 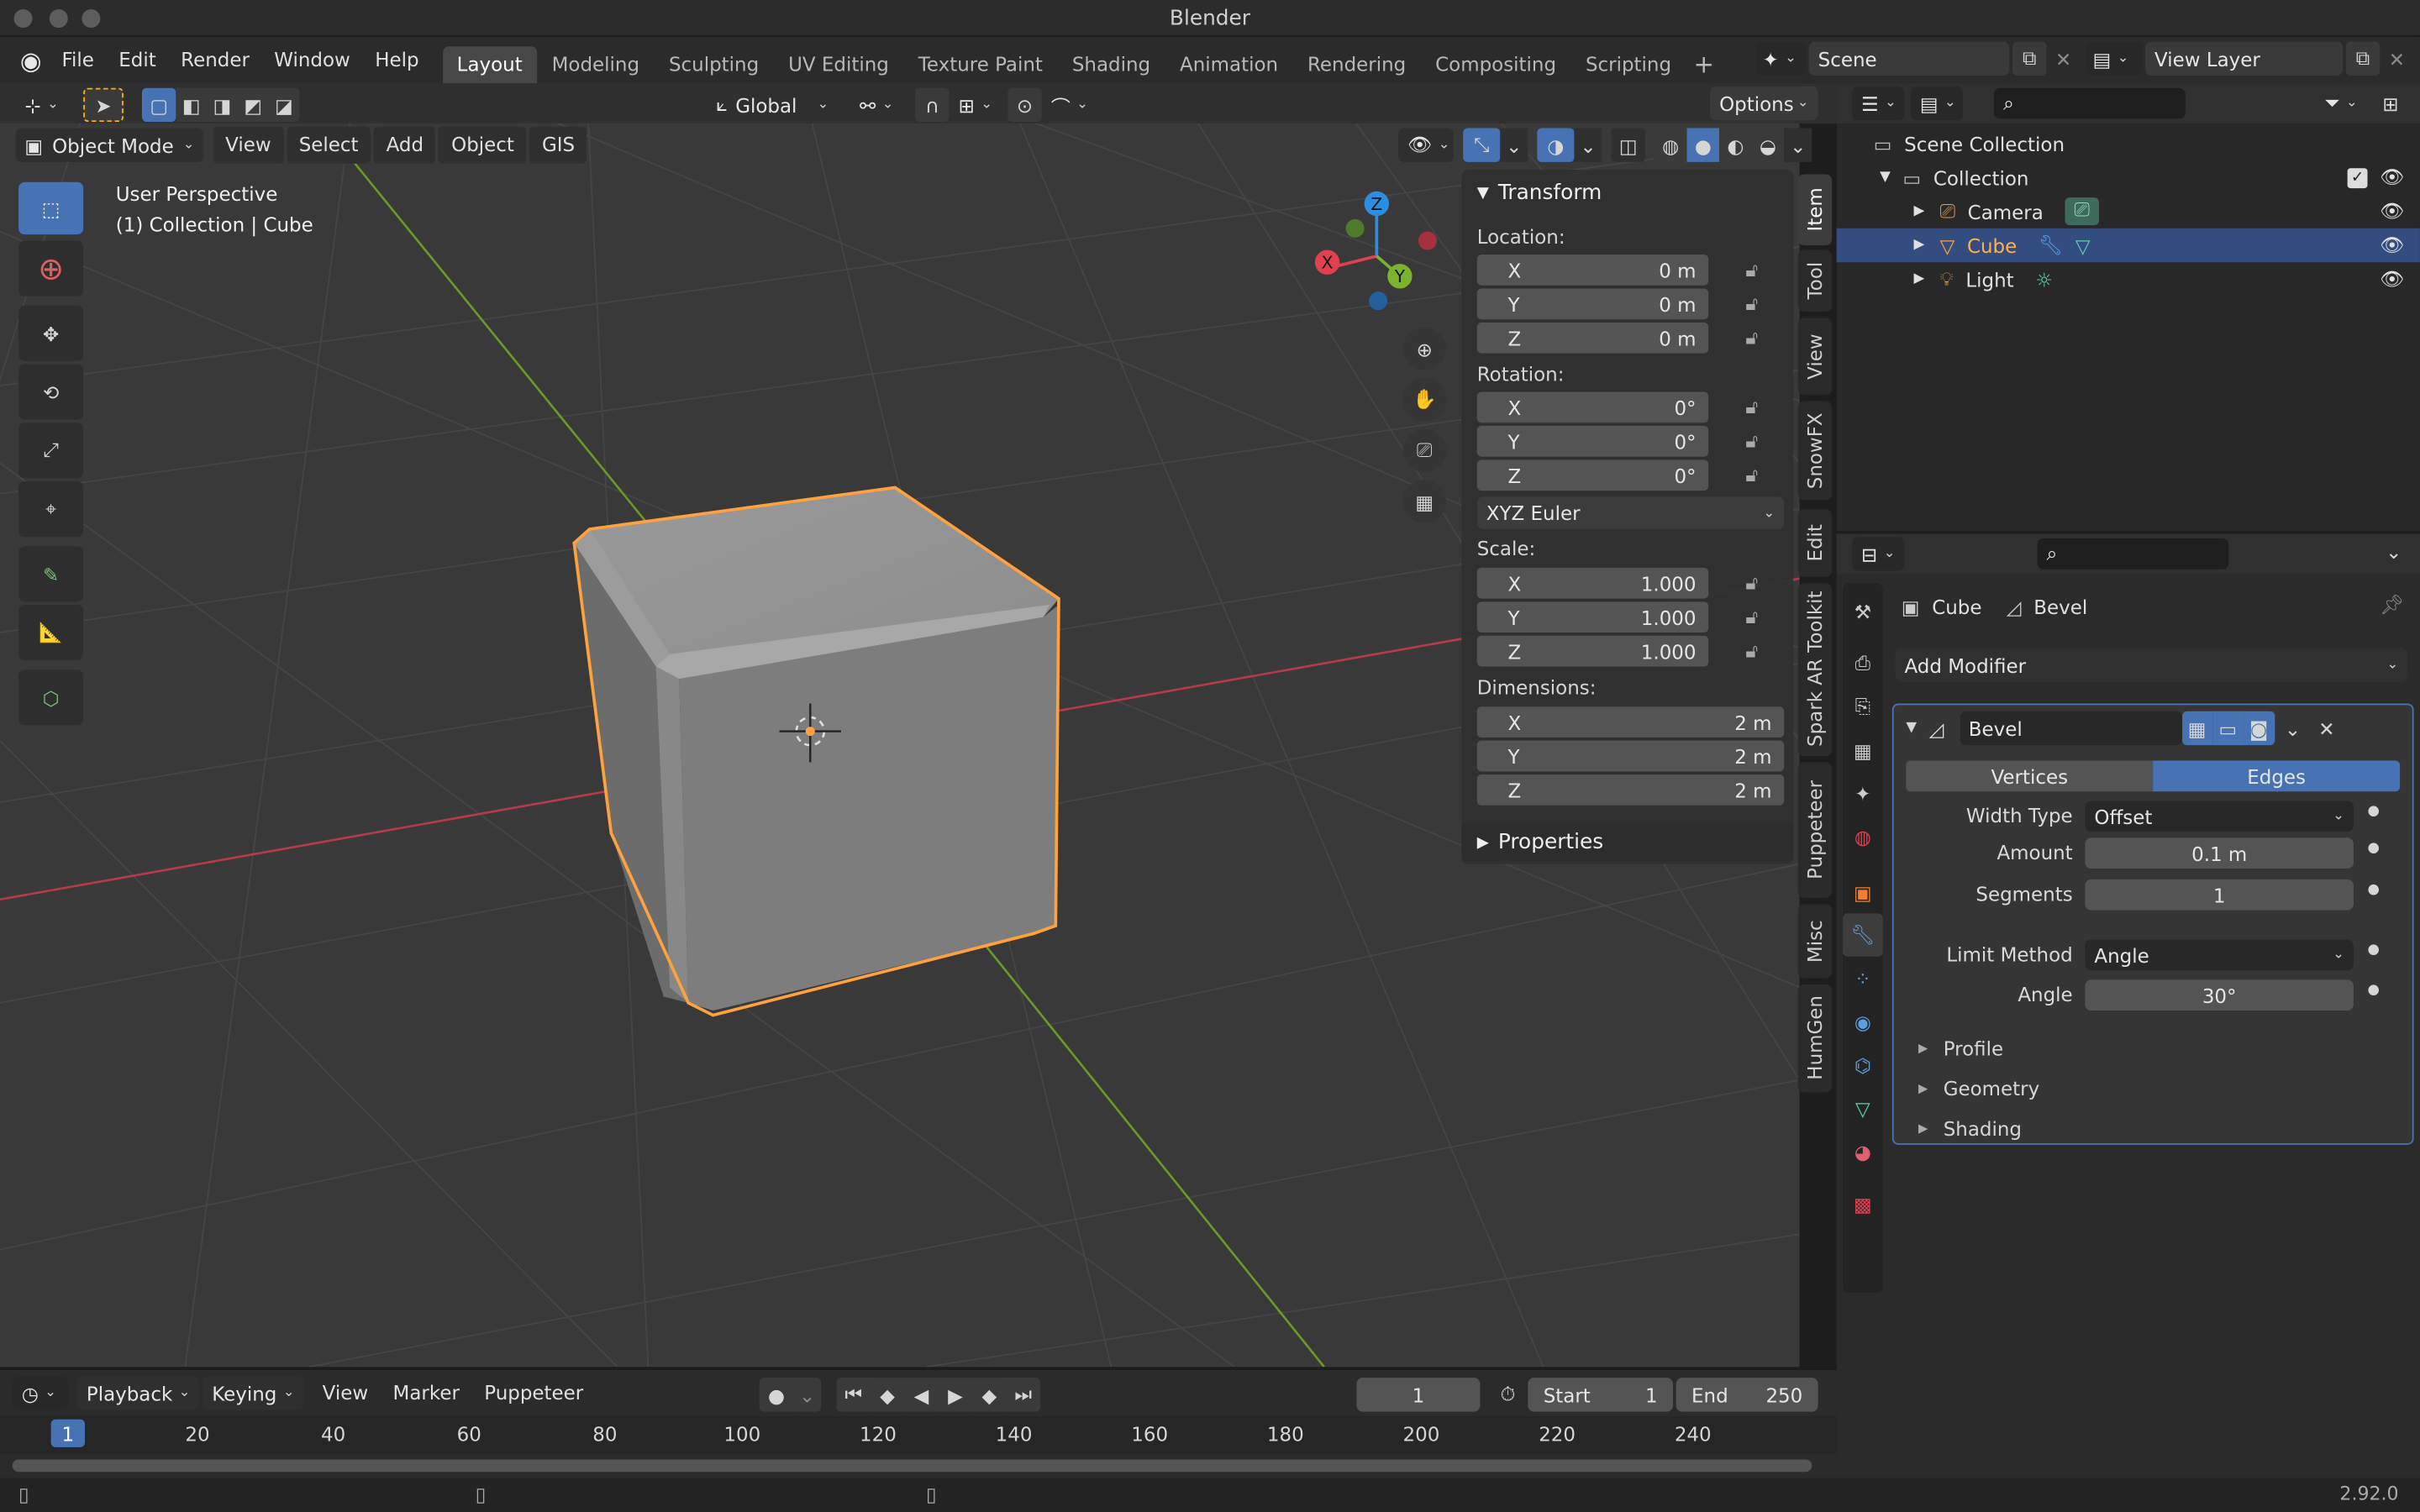 What do you see at coordinates (1592, 407) in the screenshot?
I see `rotation-x-field: X 0°` at bounding box center [1592, 407].